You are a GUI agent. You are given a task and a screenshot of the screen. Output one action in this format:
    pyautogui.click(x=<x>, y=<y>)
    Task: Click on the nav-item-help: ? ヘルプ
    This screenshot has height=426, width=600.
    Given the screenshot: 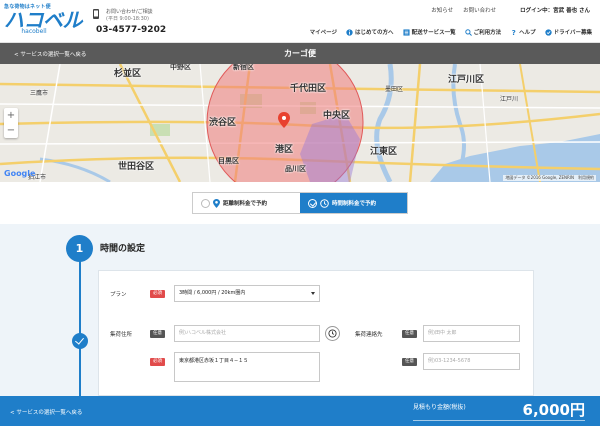 What is the action you would take?
    pyautogui.click(x=523, y=32)
    